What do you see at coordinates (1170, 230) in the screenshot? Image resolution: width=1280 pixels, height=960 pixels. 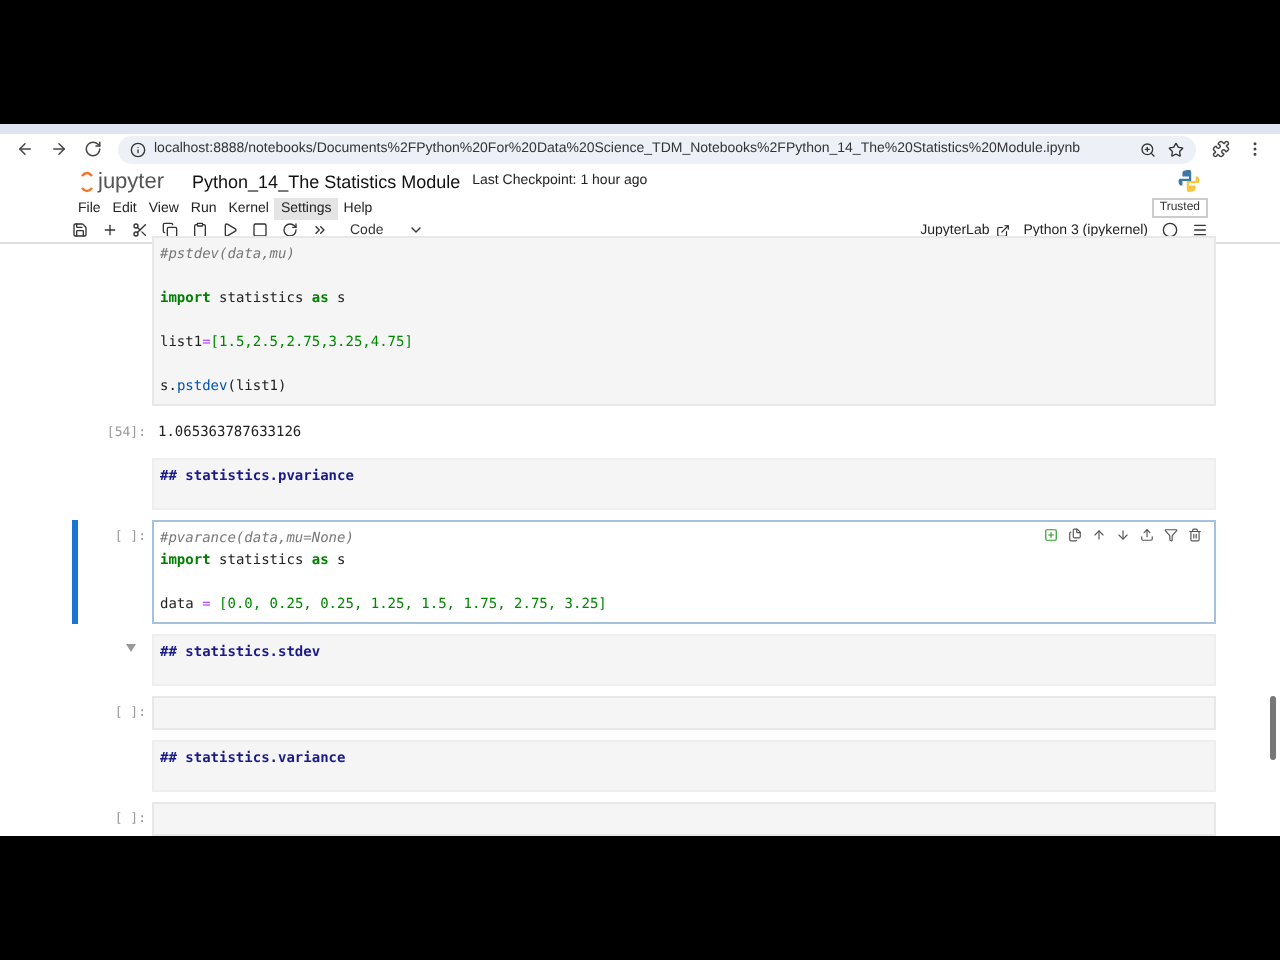 I see `kernel-status-icon` at bounding box center [1170, 230].